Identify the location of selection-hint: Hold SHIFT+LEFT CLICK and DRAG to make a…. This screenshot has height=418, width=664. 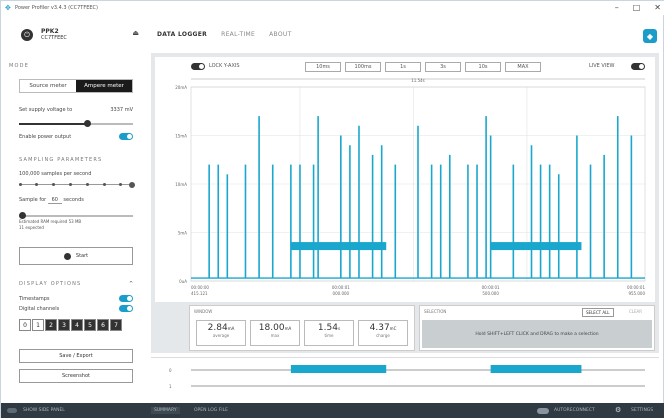
(537, 334).